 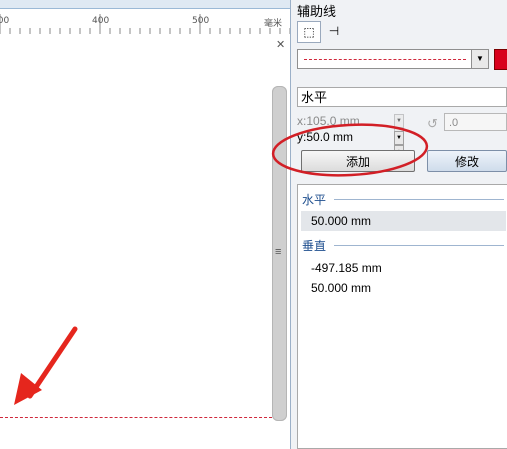 What do you see at coordinates (403, 221) in the screenshot?
I see `list-item-selected: 50.000 mm` at bounding box center [403, 221].